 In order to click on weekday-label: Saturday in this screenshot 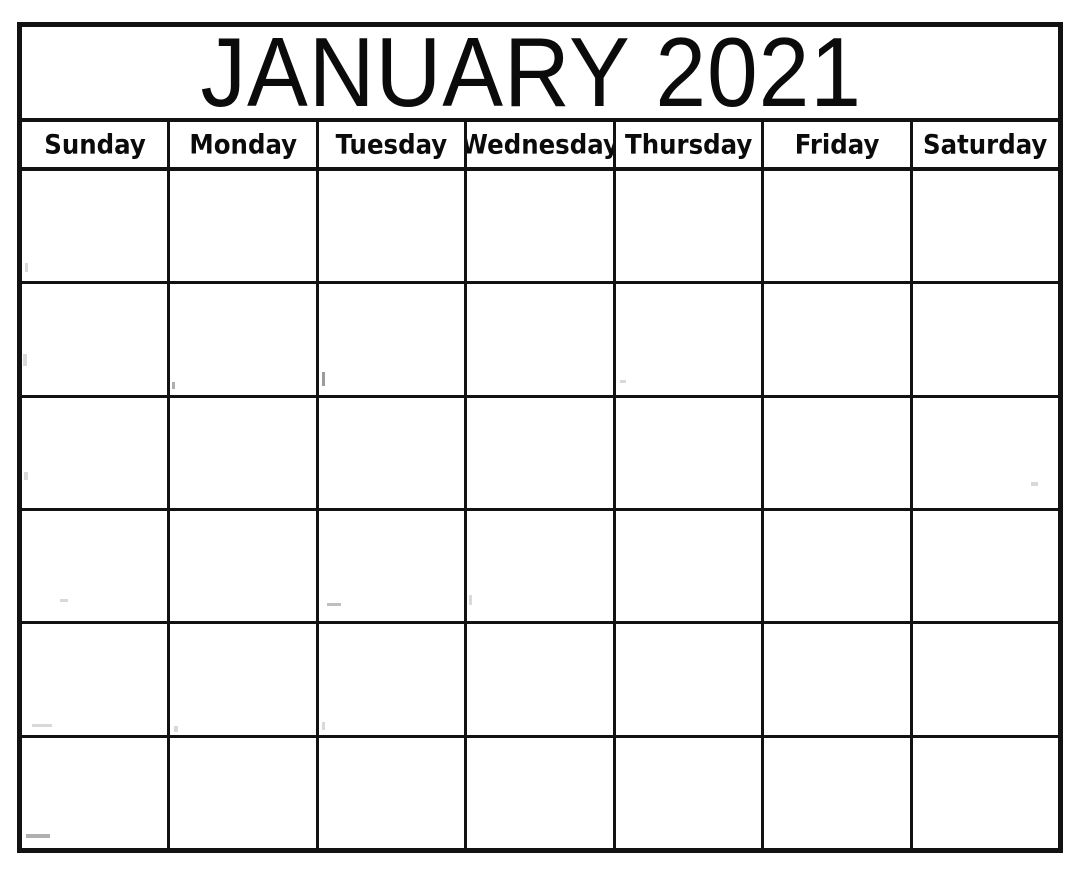, I will do `click(985, 144)`.